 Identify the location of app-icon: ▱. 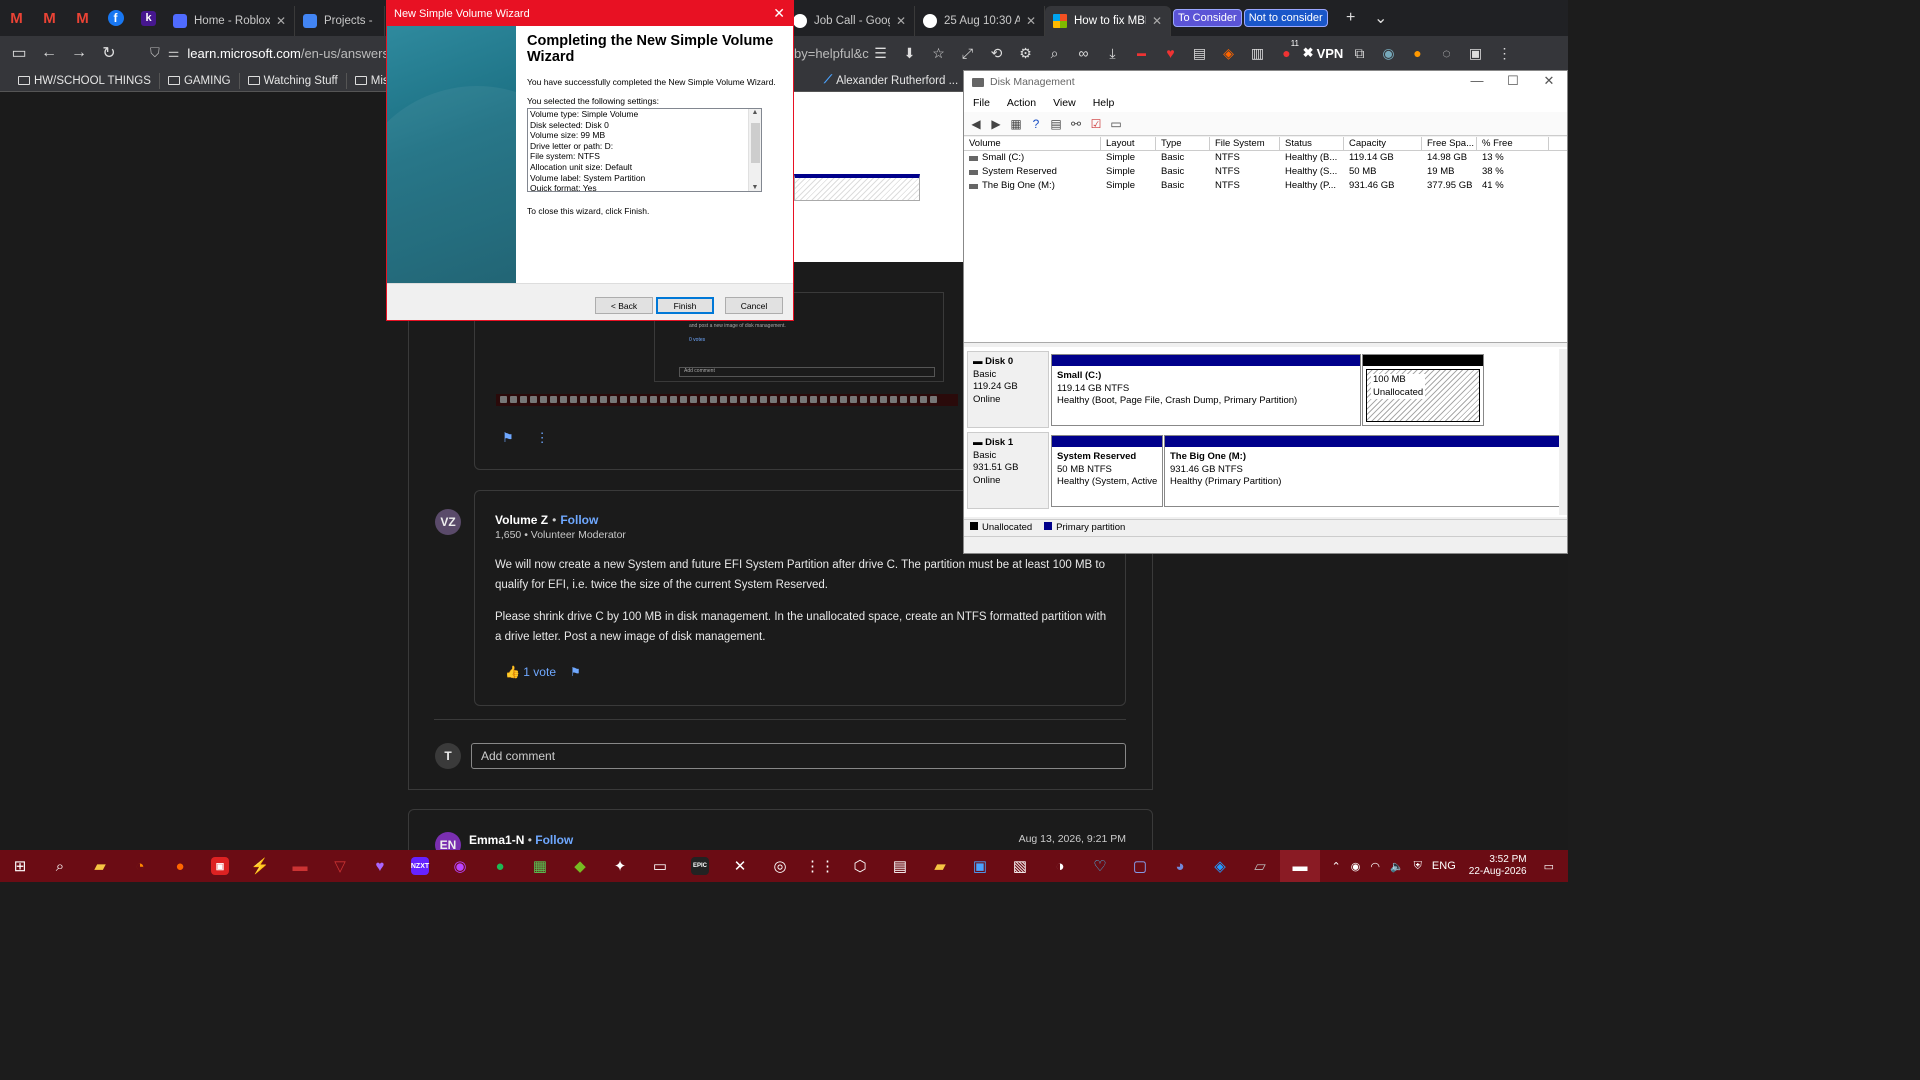
(1260, 866).